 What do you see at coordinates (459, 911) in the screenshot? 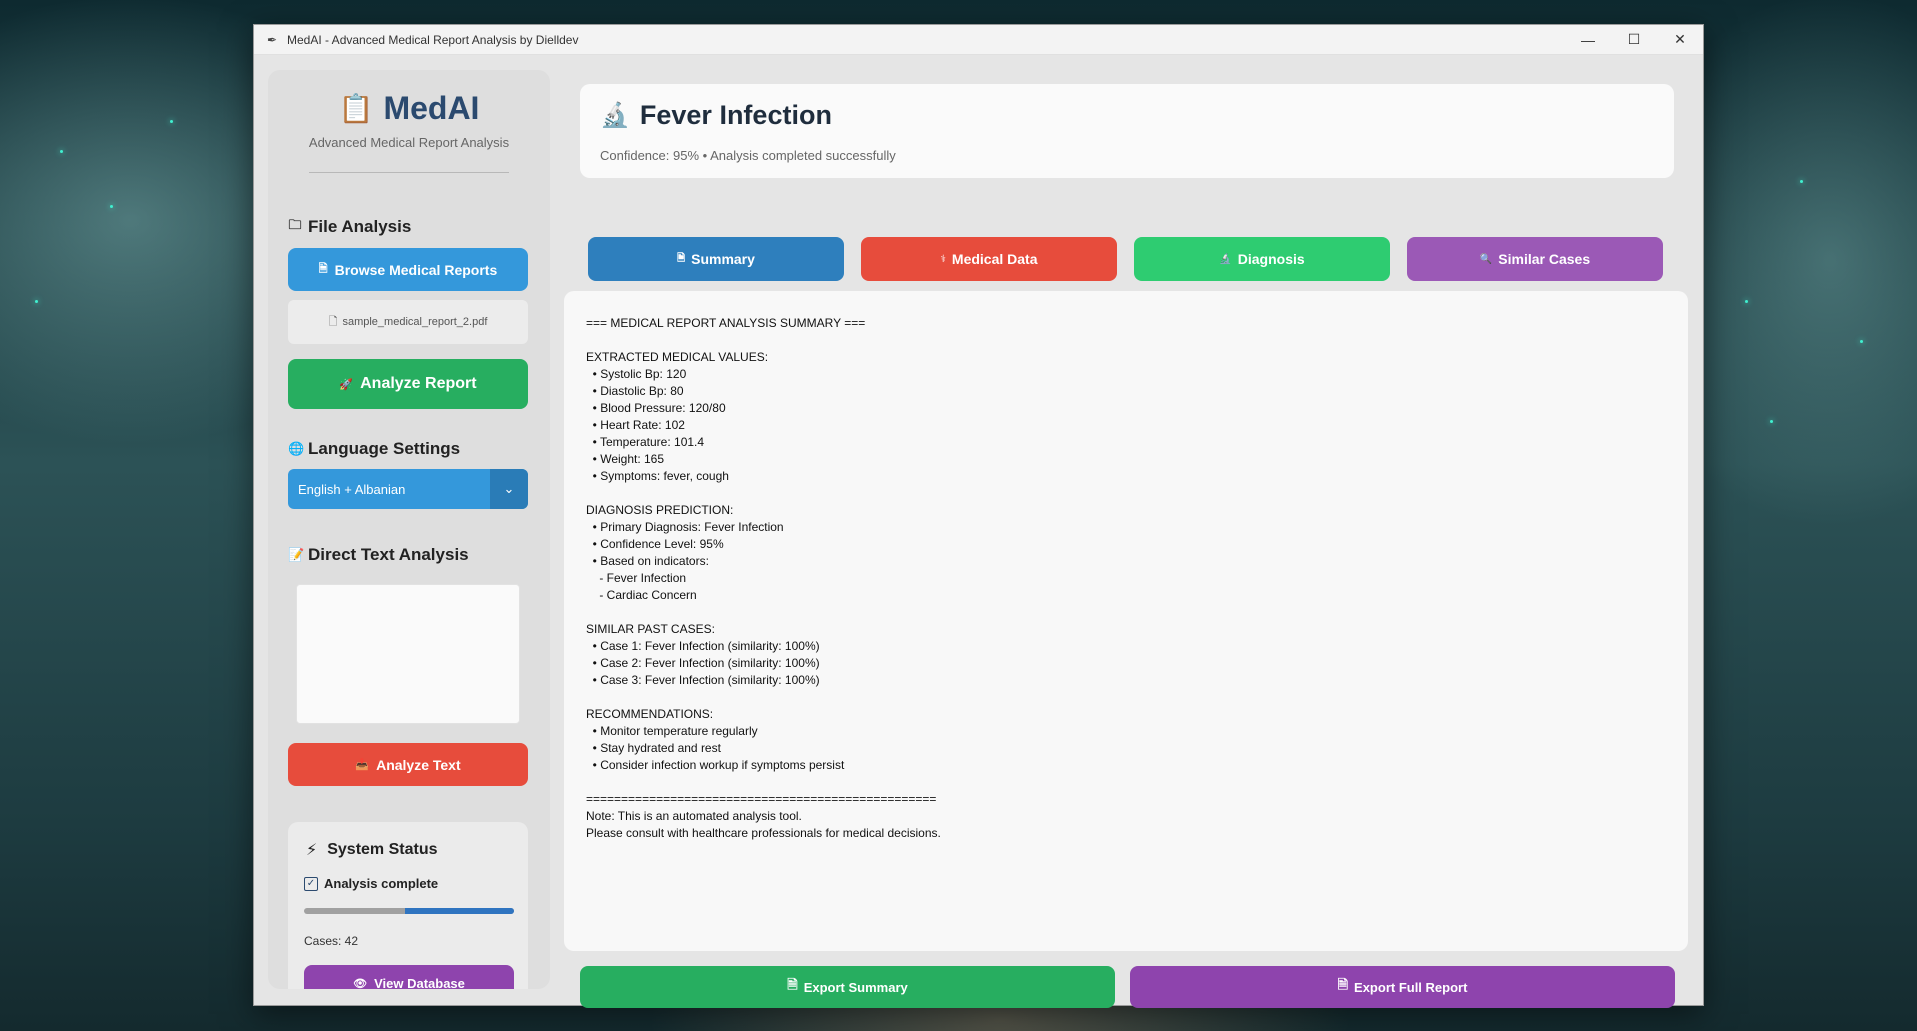
I see `progress-fill` at bounding box center [459, 911].